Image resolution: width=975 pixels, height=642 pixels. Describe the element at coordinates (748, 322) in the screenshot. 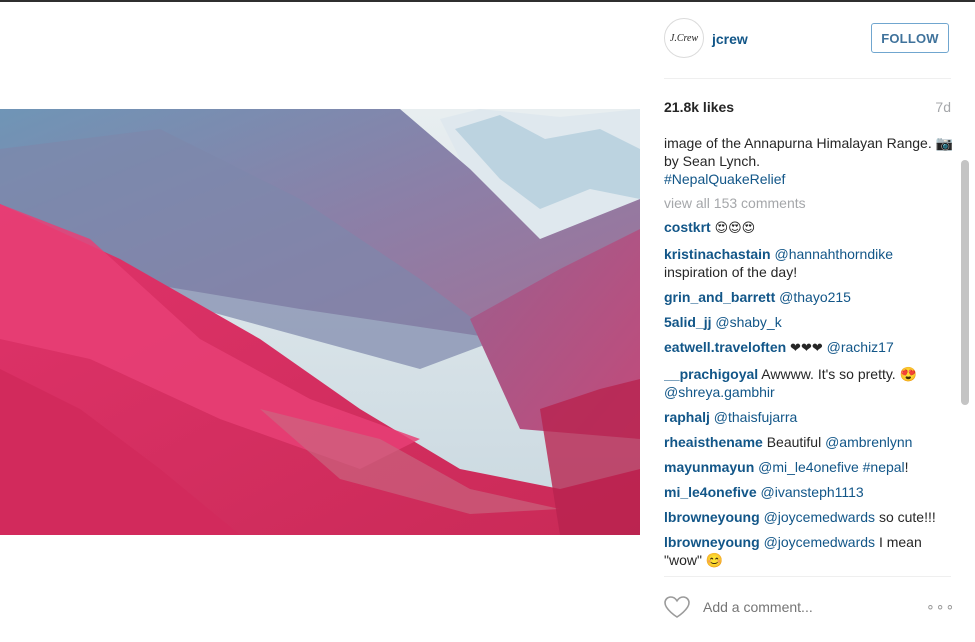

I see `comment-mention: @shaby_k` at that location.